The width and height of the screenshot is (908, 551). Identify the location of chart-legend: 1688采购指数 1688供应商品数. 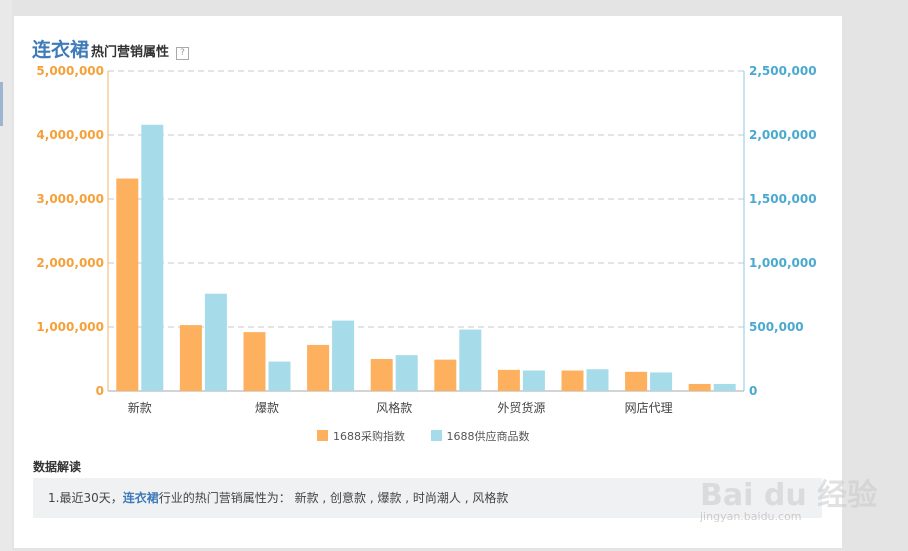
(434, 436).